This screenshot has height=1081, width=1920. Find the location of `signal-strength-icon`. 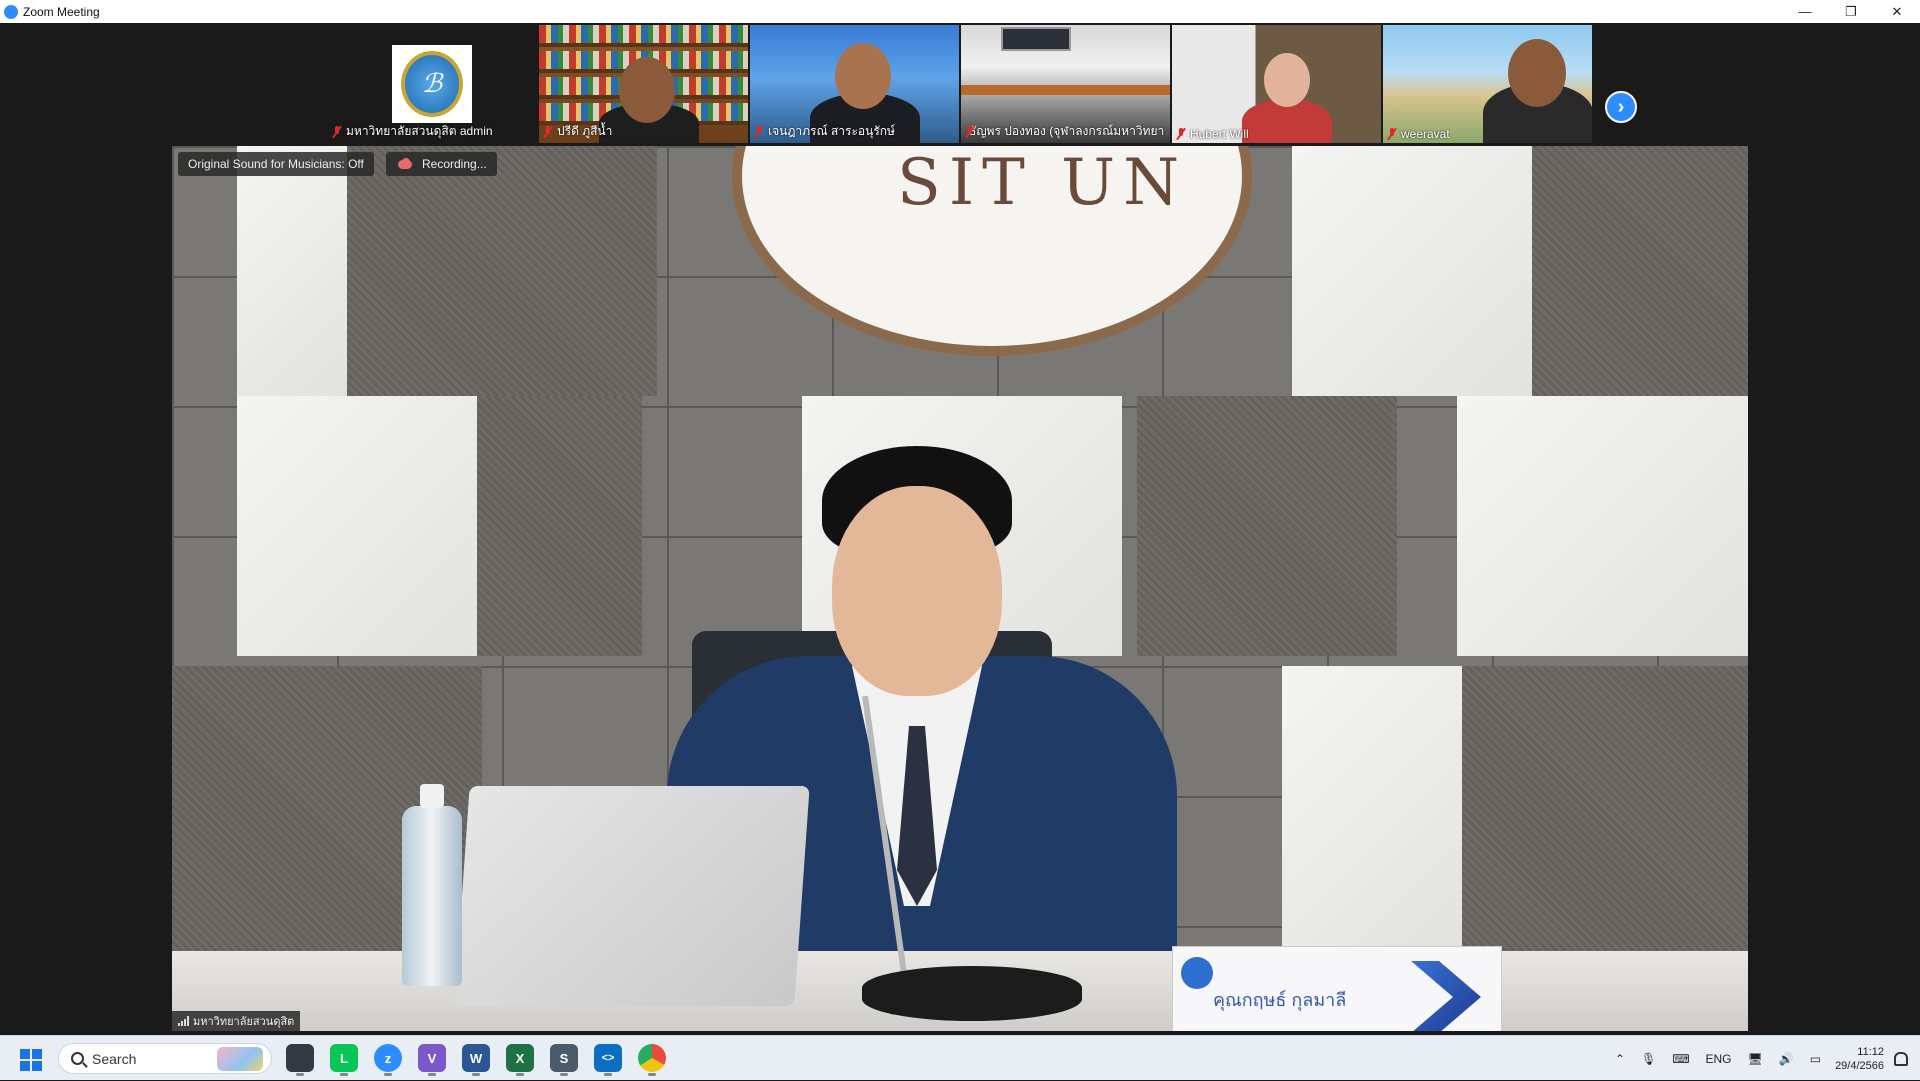

signal-strength-icon is located at coordinates (183, 1021).